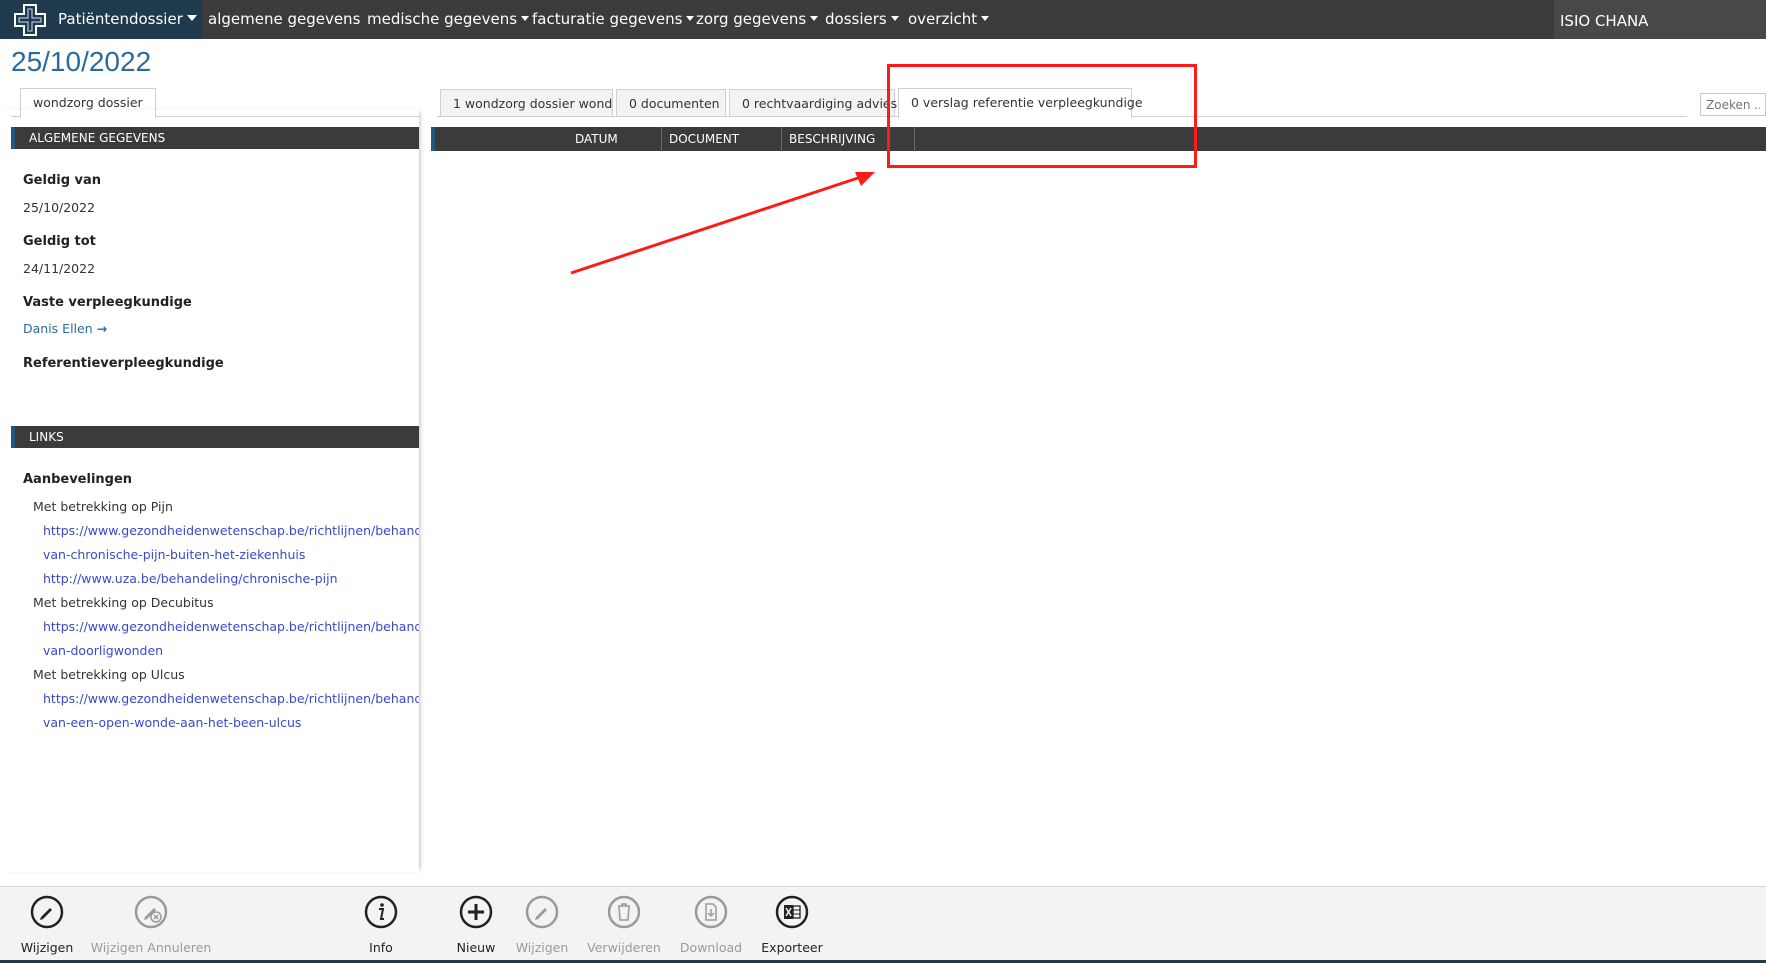 The height and width of the screenshot is (963, 1766). Describe the element at coordinates (123, 602) in the screenshot. I see `group-decubitus-label: Met betrekking op Decubitus` at that location.